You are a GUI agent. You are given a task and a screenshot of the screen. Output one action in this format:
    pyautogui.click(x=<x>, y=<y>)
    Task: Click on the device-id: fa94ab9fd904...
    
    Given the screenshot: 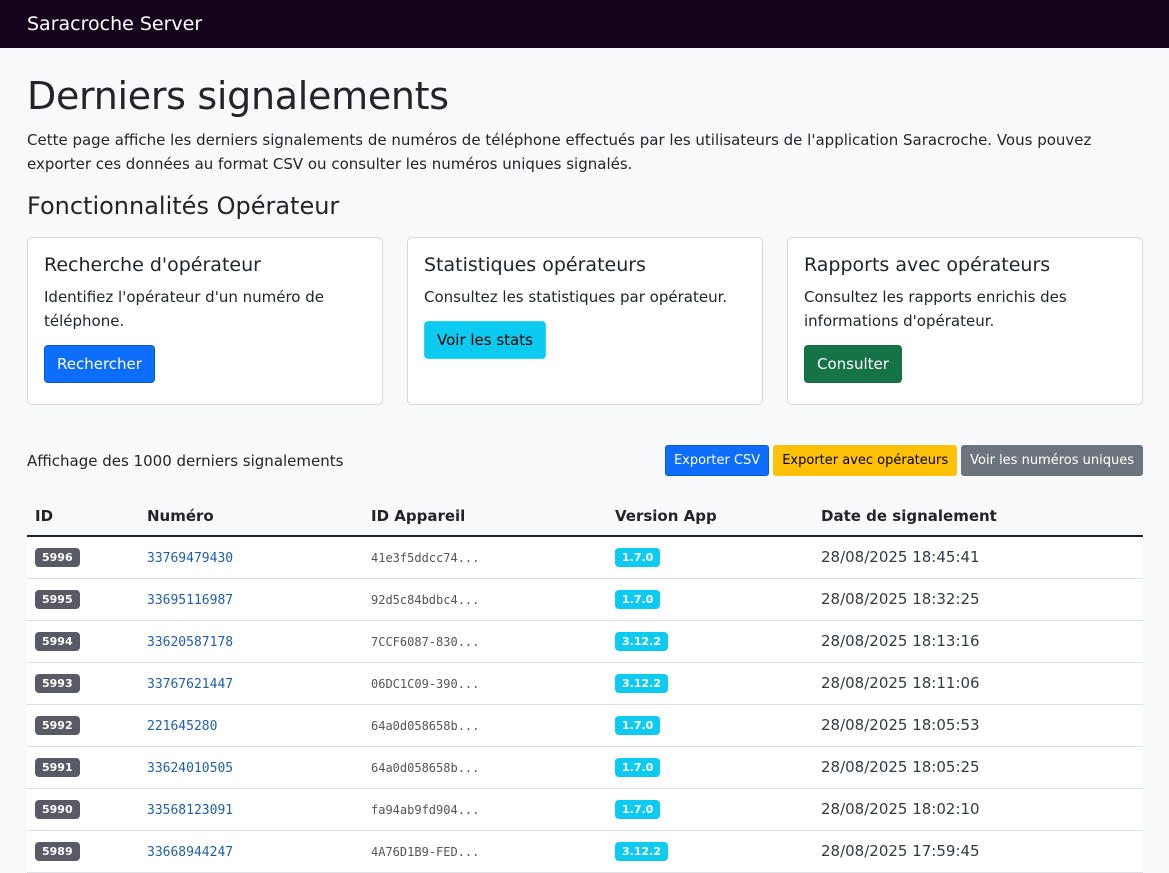 What is the action you would take?
    pyautogui.click(x=425, y=810)
    